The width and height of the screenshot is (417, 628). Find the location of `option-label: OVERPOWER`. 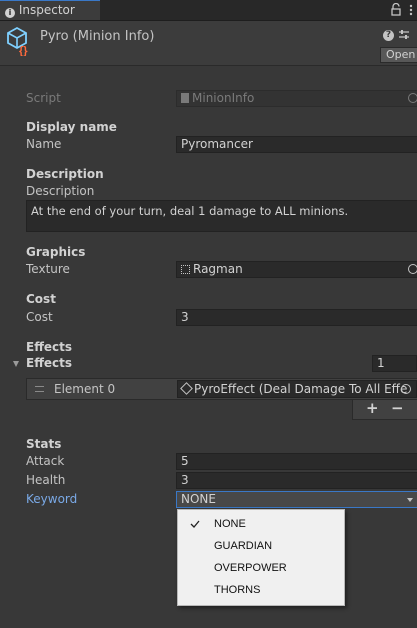

option-label: OVERPOWER is located at coordinates (250, 568).